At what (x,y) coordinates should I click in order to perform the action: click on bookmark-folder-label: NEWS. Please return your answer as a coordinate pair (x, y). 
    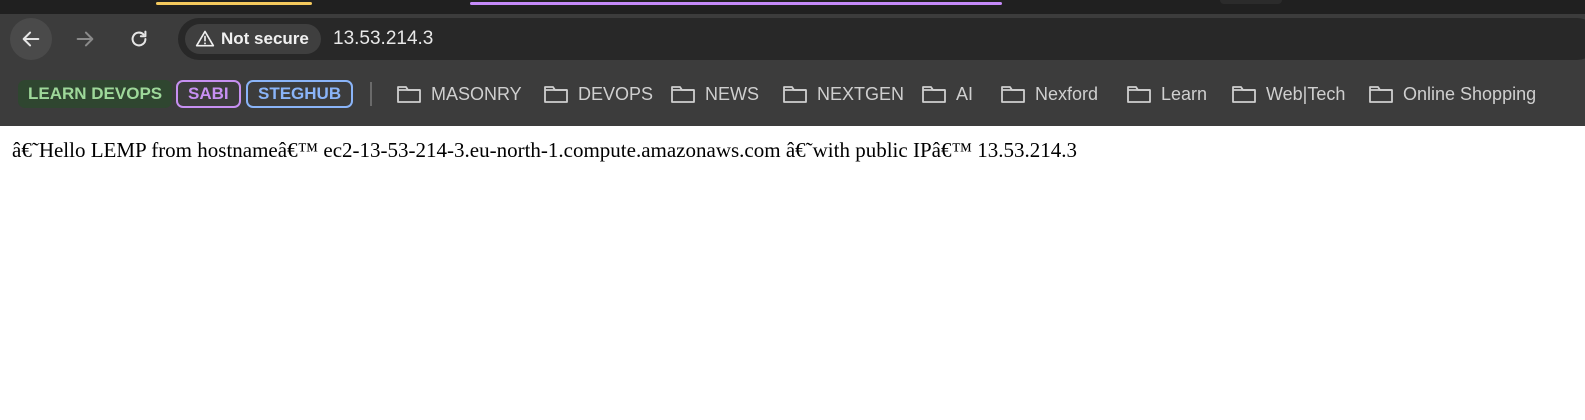
    Looking at the image, I should click on (732, 93).